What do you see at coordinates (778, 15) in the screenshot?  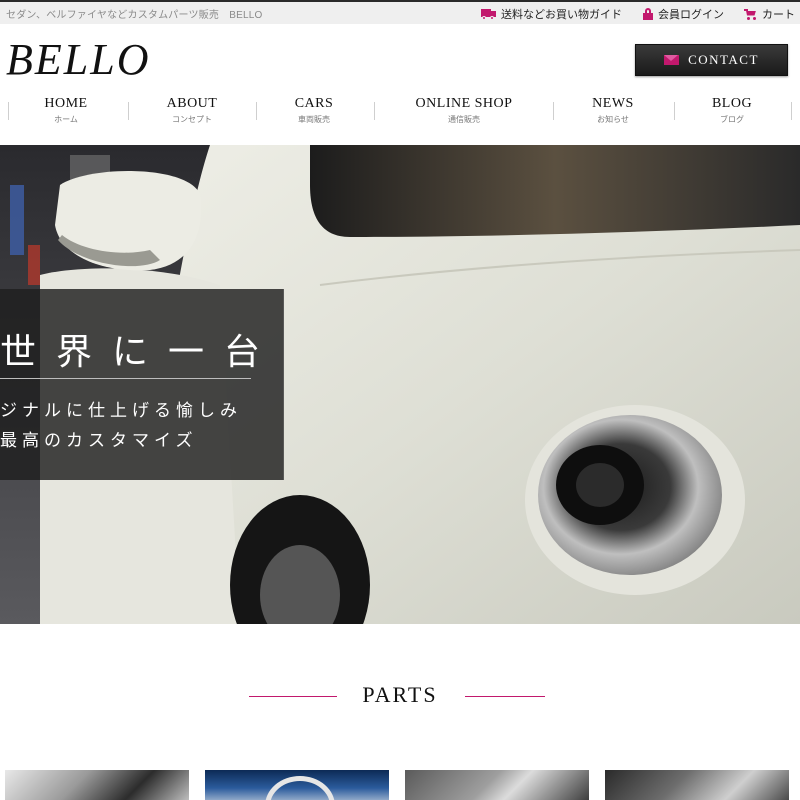 I see `cart-label: カート` at bounding box center [778, 15].